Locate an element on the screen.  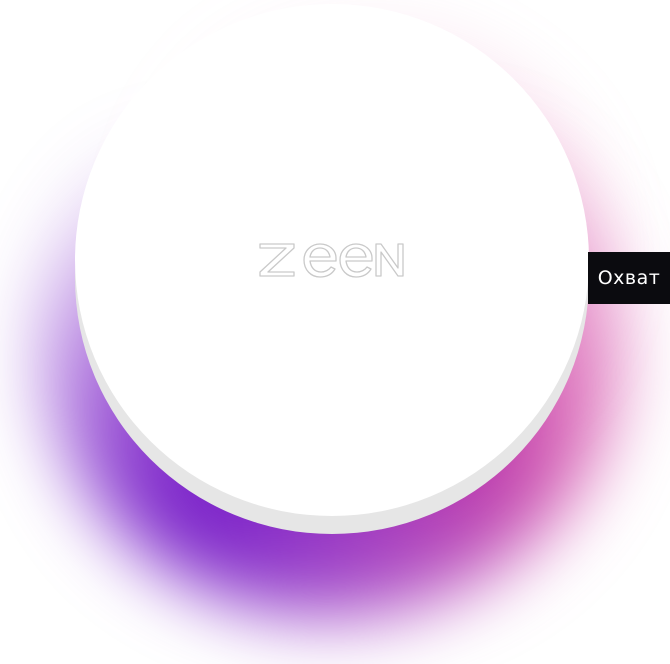
zeen-logo is located at coordinates (332, 260).